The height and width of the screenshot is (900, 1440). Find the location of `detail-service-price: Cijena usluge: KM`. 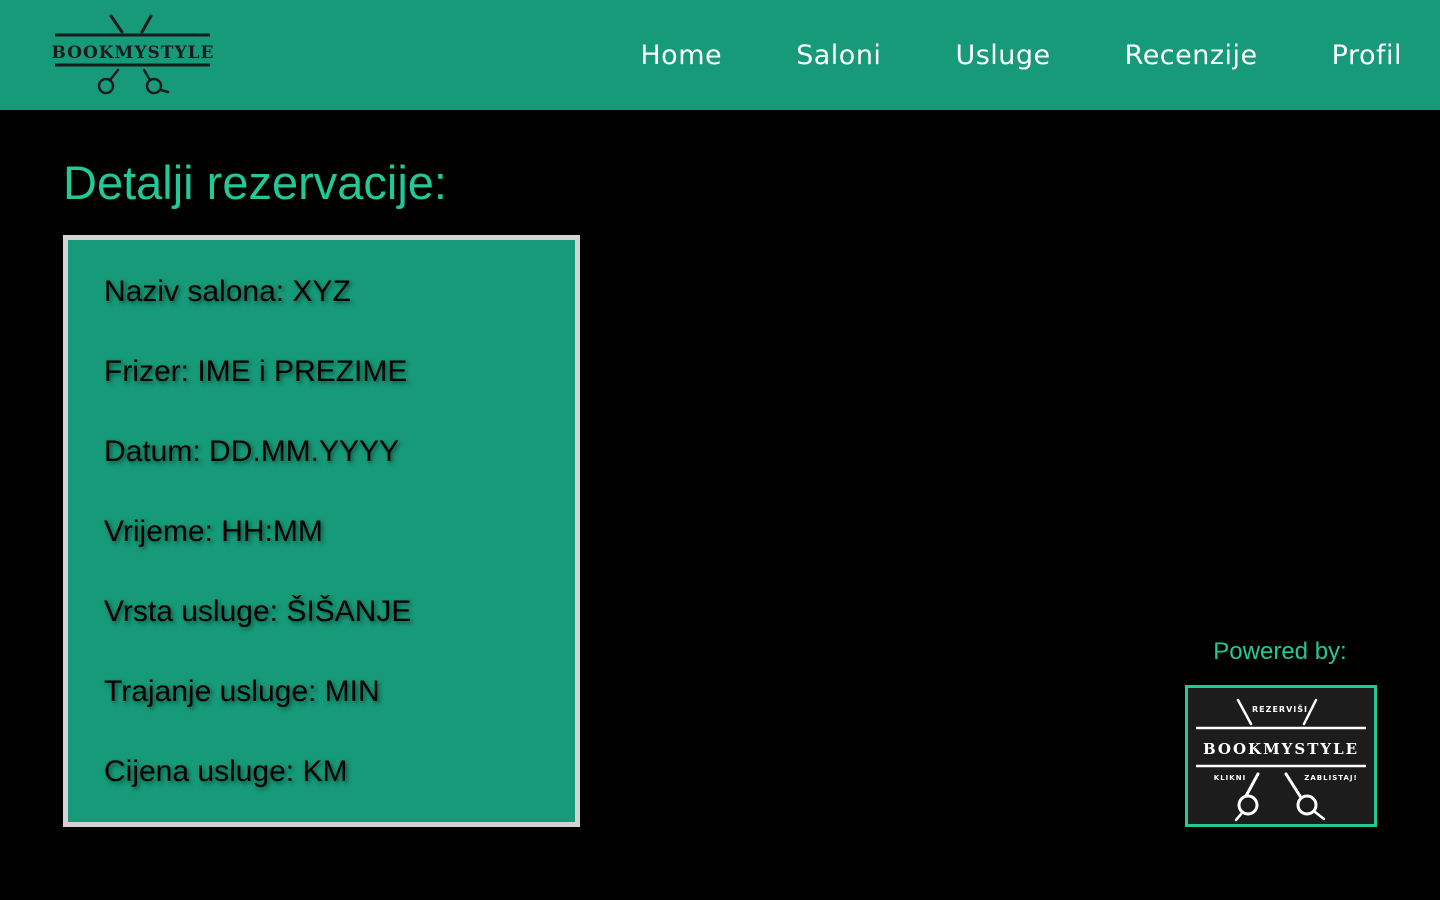

detail-service-price: Cijena usluge: KM is located at coordinates (226, 771).